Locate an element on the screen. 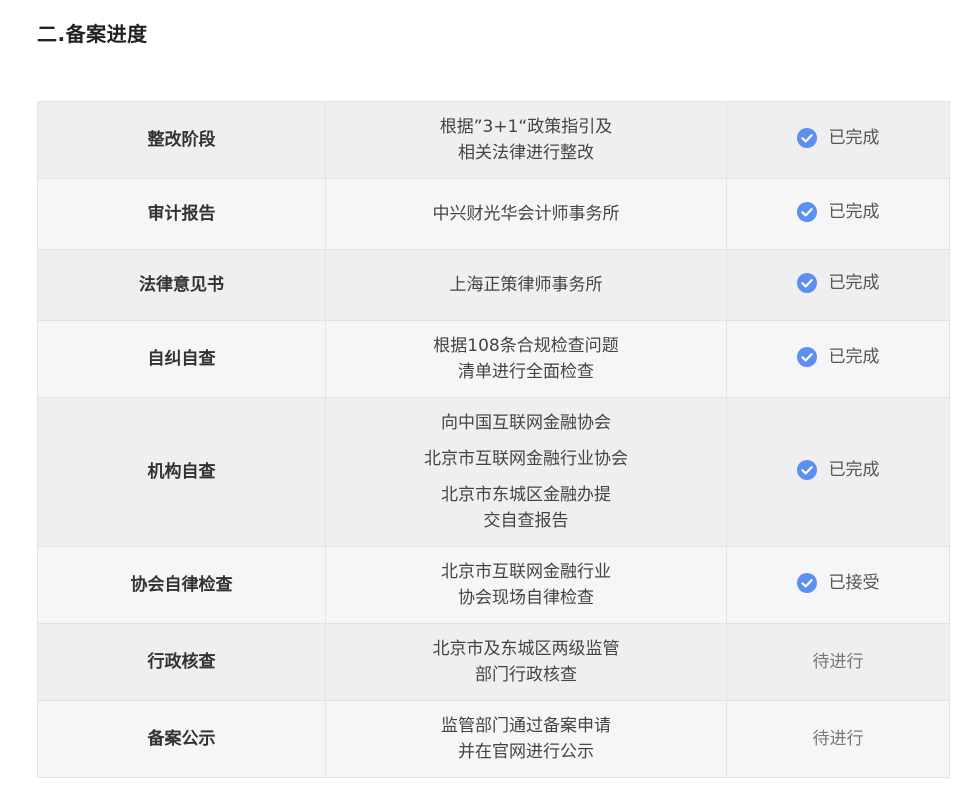 The width and height of the screenshot is (971, 802). status-cell: 已接受 is located at coordinates (838, 585).